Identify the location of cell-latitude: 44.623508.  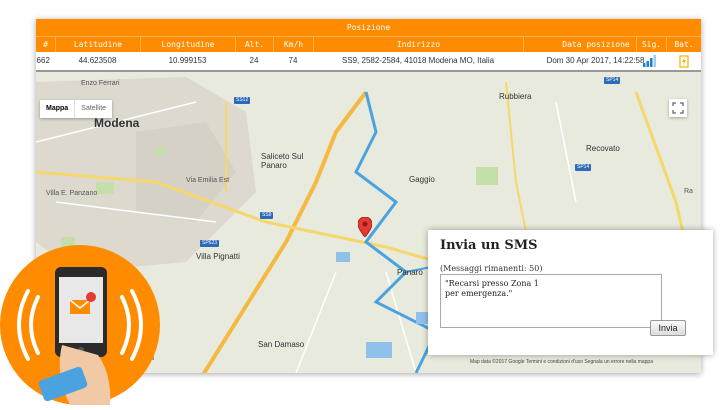
(97, 60).